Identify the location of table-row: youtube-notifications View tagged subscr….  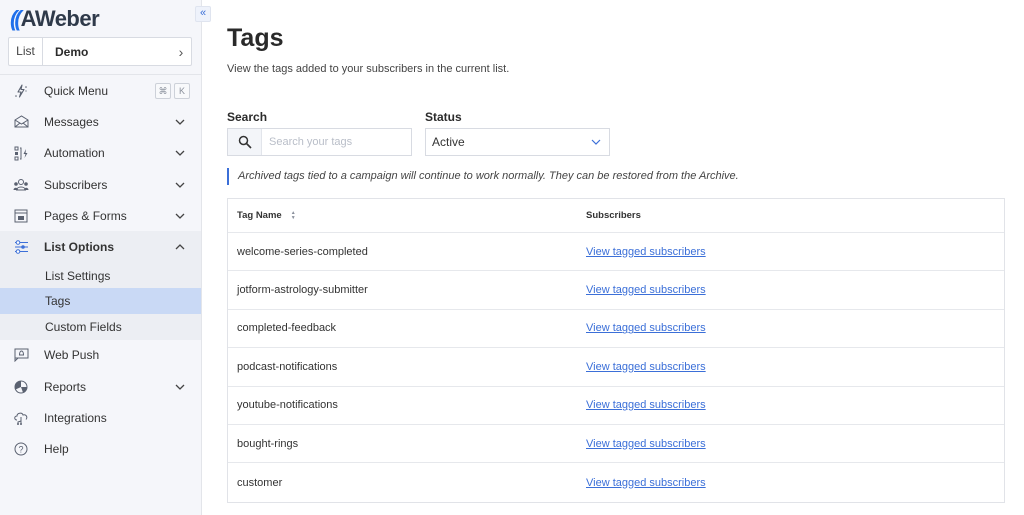
(616, 406).